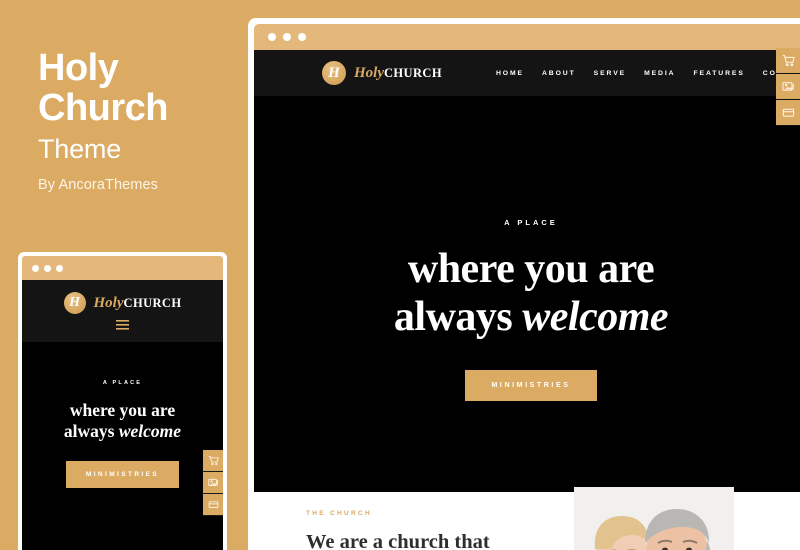 The height and width of the screenshot is (550, 800). I want to click on mobile-rail-image-window-button, so click(213, 483).